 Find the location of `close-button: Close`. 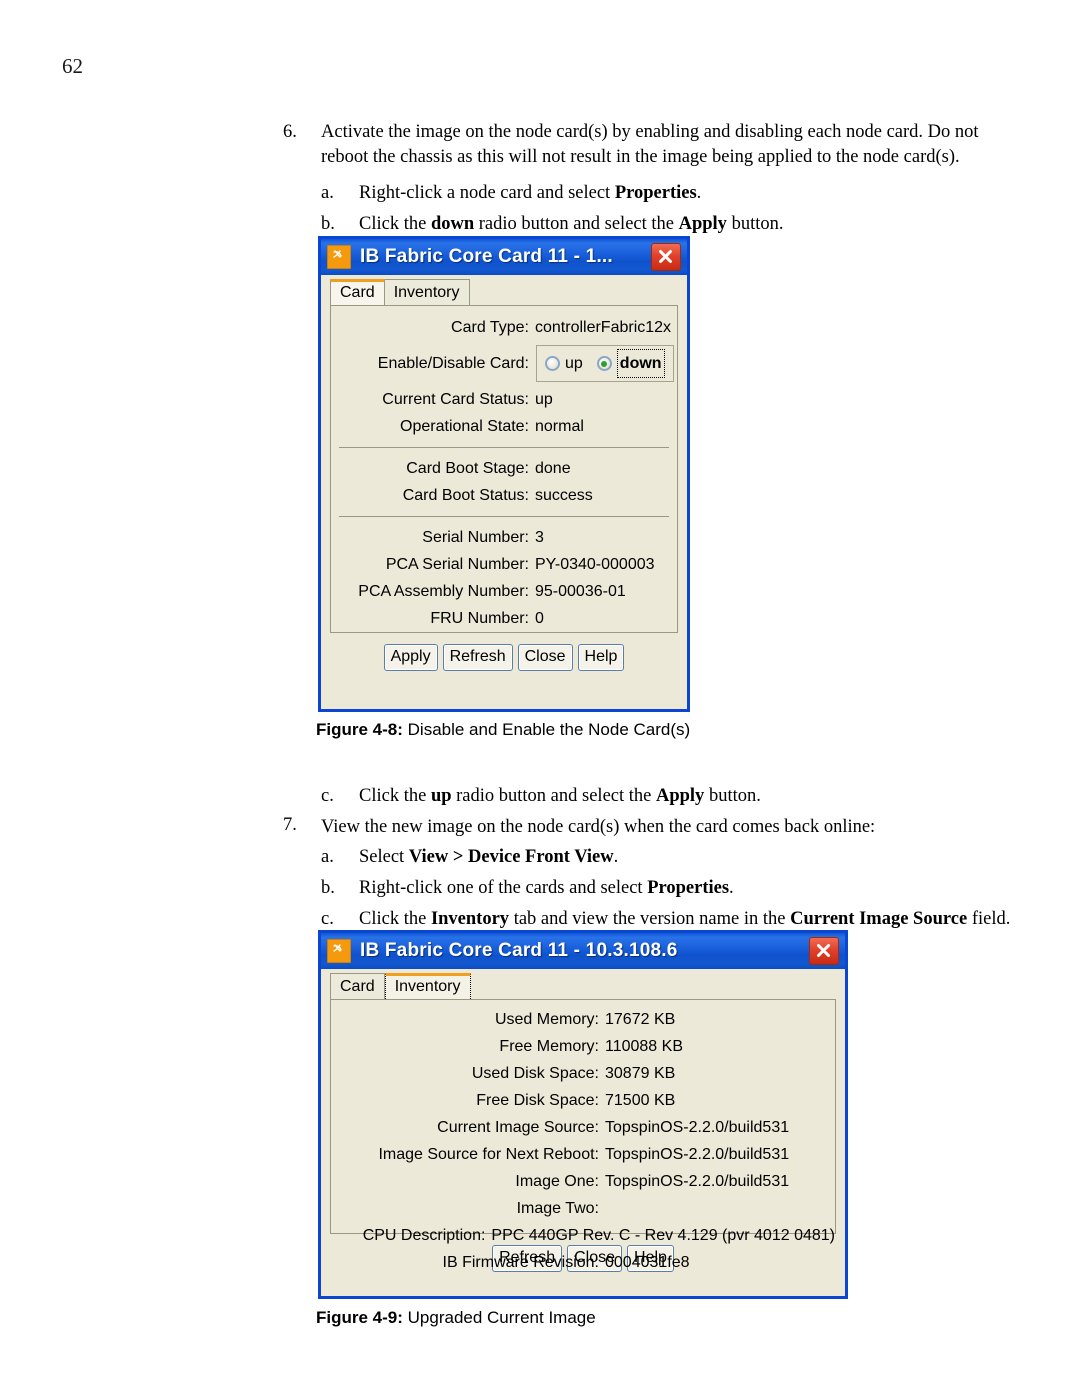

close-button: Close is located at coordinates (545, 657).